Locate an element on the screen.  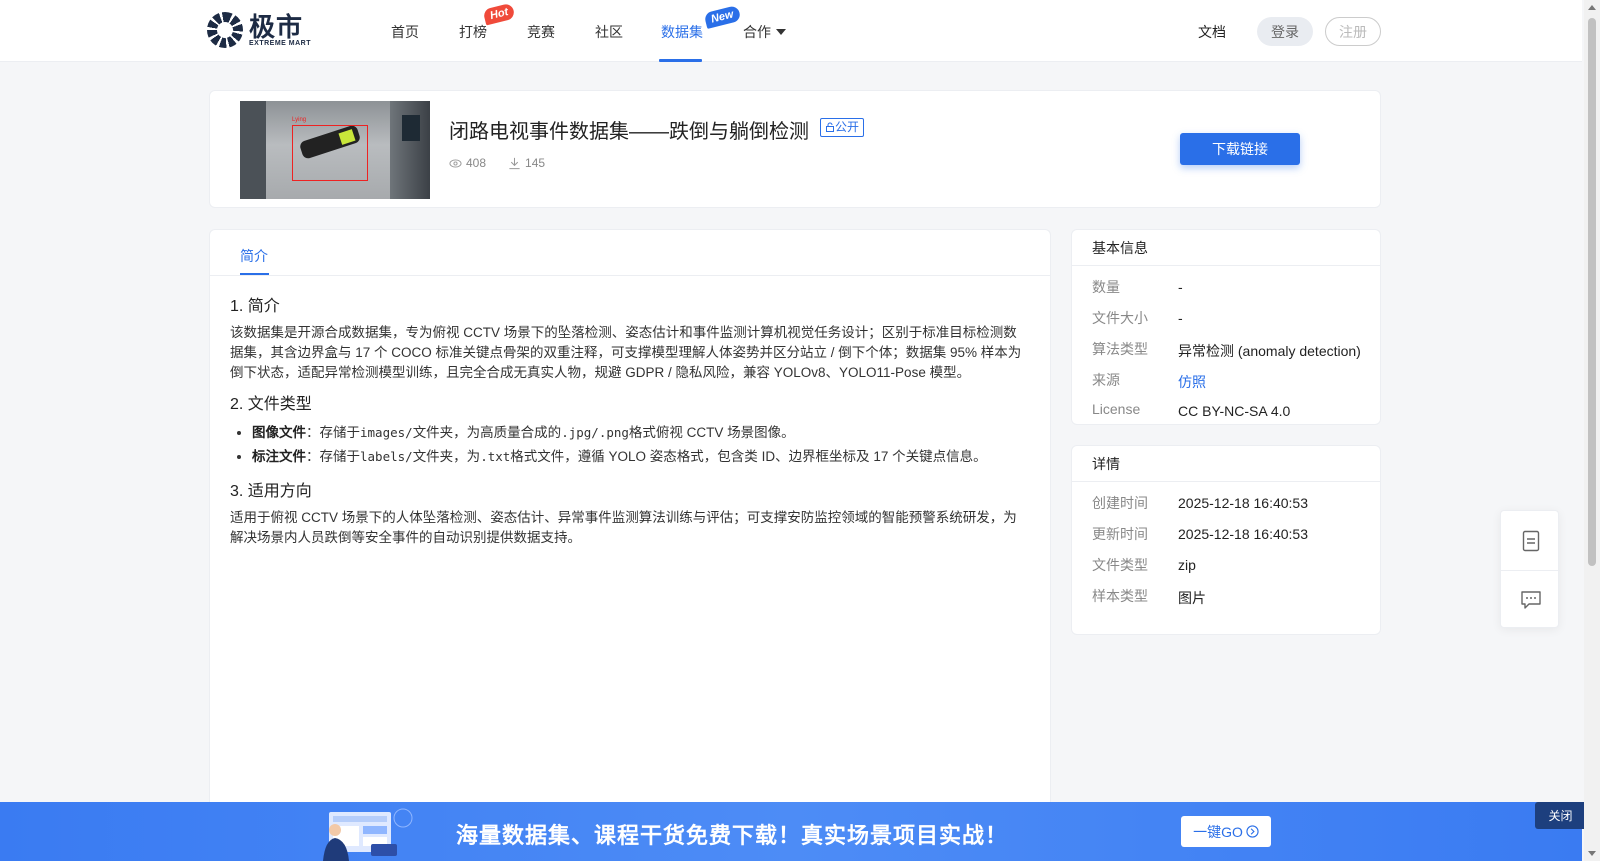
document-icon is located at coordinates (1530, 540).